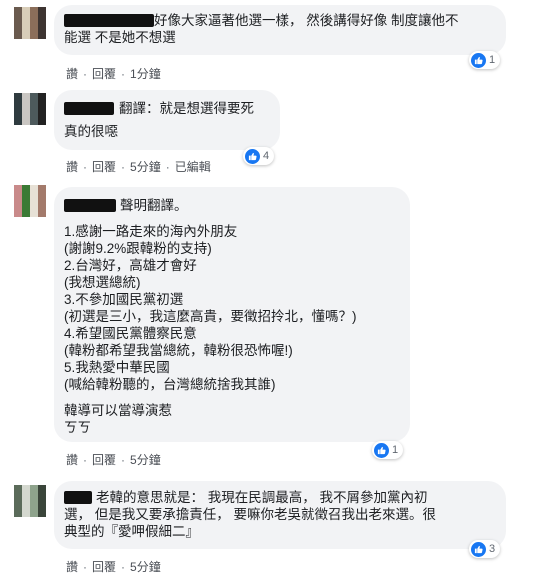 The width and height of the screenshot is (542, 575). What do you see at coordinates (102, 282) in the screenshot?
I see `comment-text-line: (我想選總統)` at bounding box center [102, 282].